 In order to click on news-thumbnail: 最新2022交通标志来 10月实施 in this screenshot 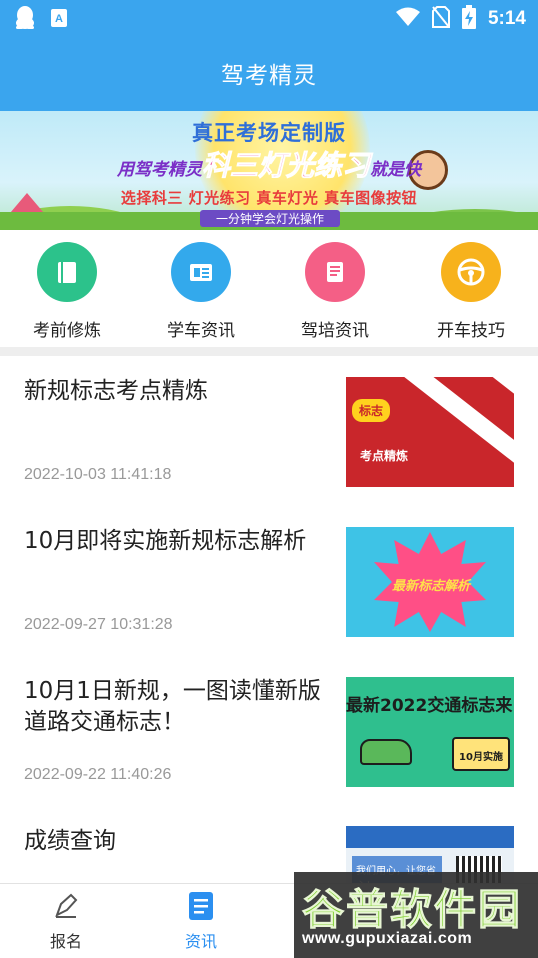, I will do `click(430, 732)`.